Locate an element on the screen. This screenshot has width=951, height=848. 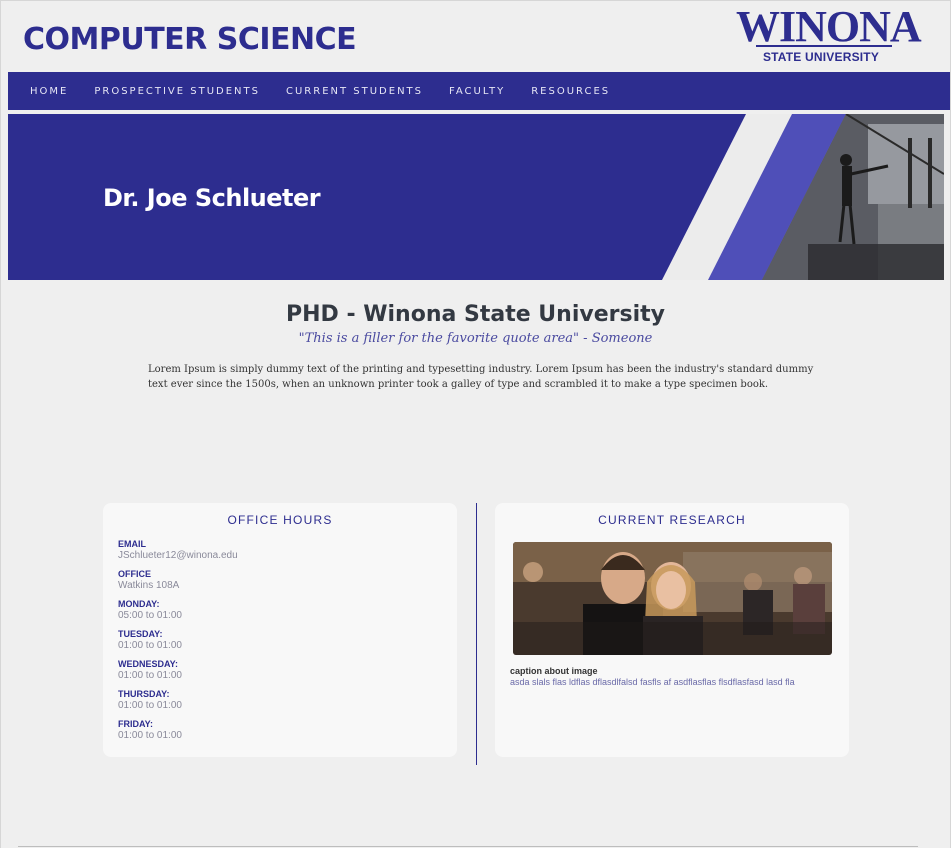
faculty-name: Dr. Joe Schlueter is located at coordinates (212, 198).